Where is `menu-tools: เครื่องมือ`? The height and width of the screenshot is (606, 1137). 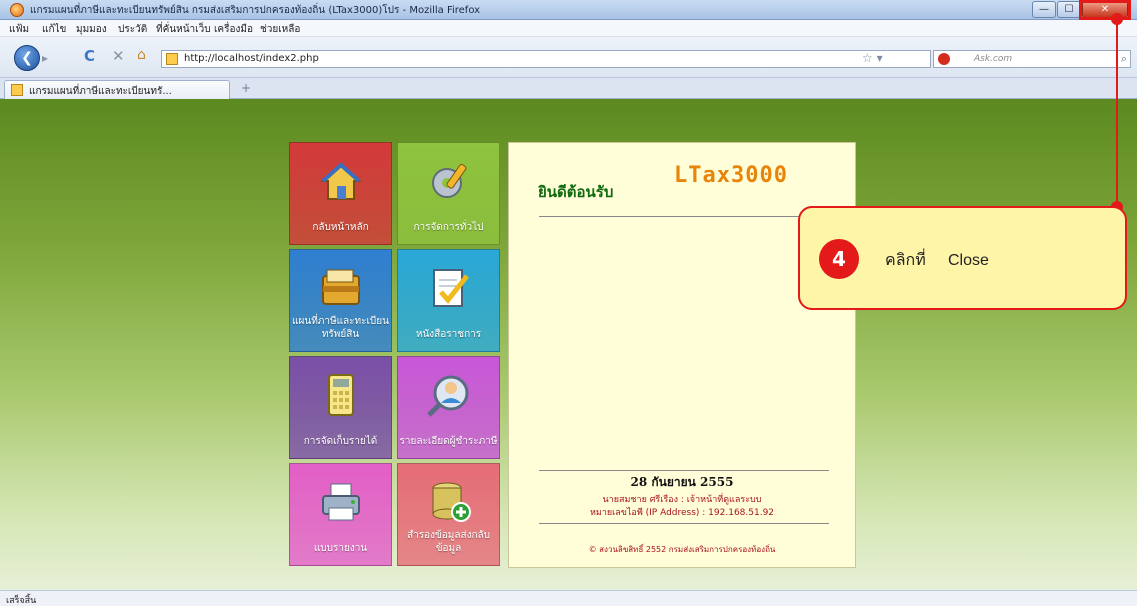 menu-tools: เครื่องมือ is located at coordinates (233, 29).